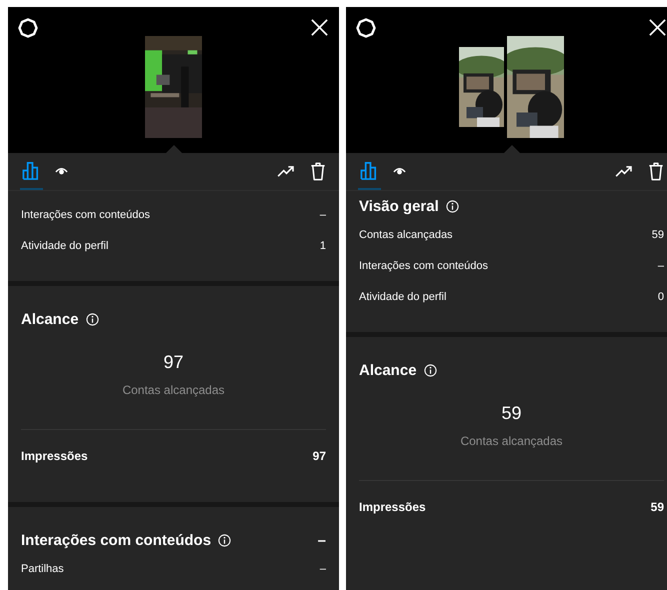 This screenshot has height=590, width=667. What do you see at coordinates (406, 234) in the screenshot?
I see `metric-label: Contas alcançadas` at bounding box center [406, 234].